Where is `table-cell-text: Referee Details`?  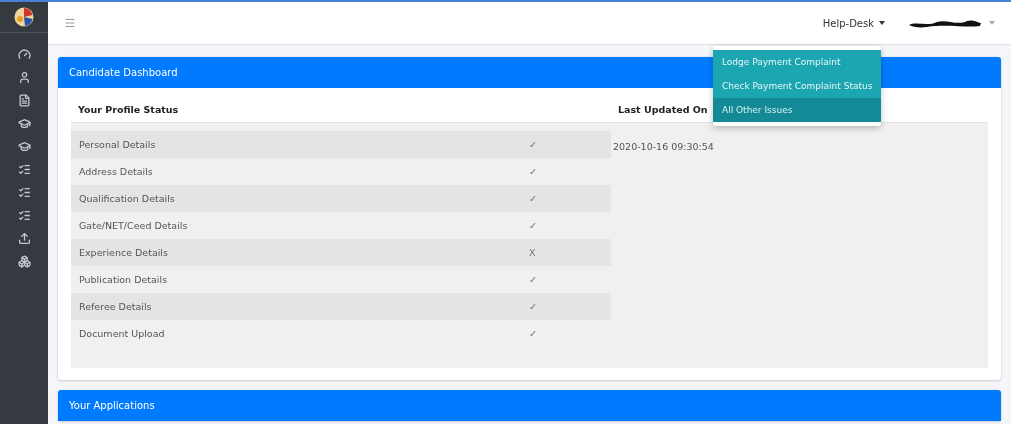
table-cell-text: Referee Details is located at coordinates (115, 306).